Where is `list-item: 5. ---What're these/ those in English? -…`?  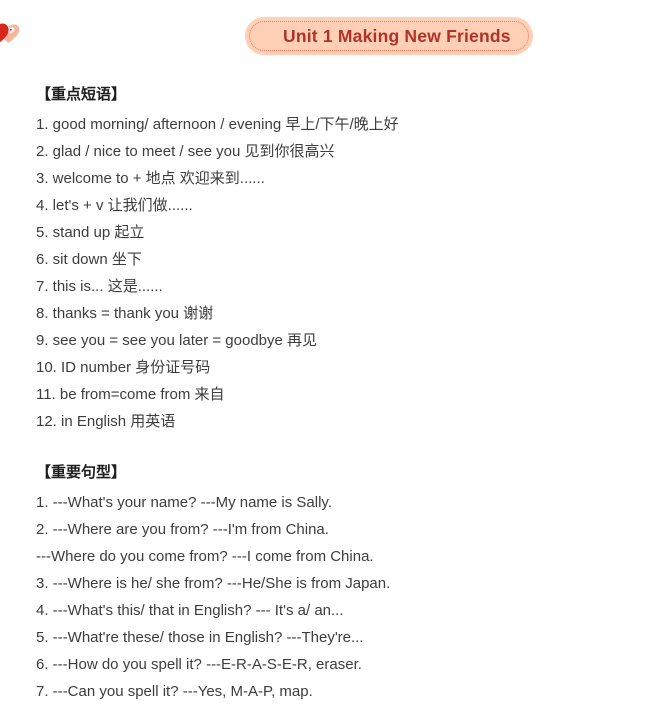 list-item: 5. ---What're these/ those in English? -… is located at coordinates (200, 637).